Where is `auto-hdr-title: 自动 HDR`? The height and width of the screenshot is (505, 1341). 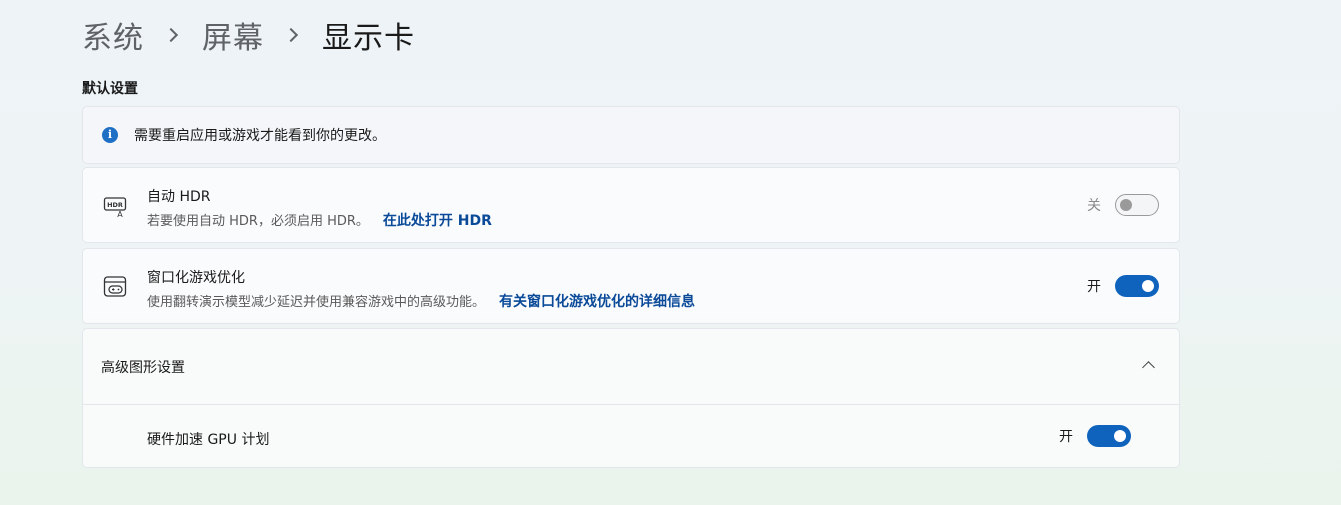
auto-hdr-title: 自动 HDR is located at coordinates (179, 197).